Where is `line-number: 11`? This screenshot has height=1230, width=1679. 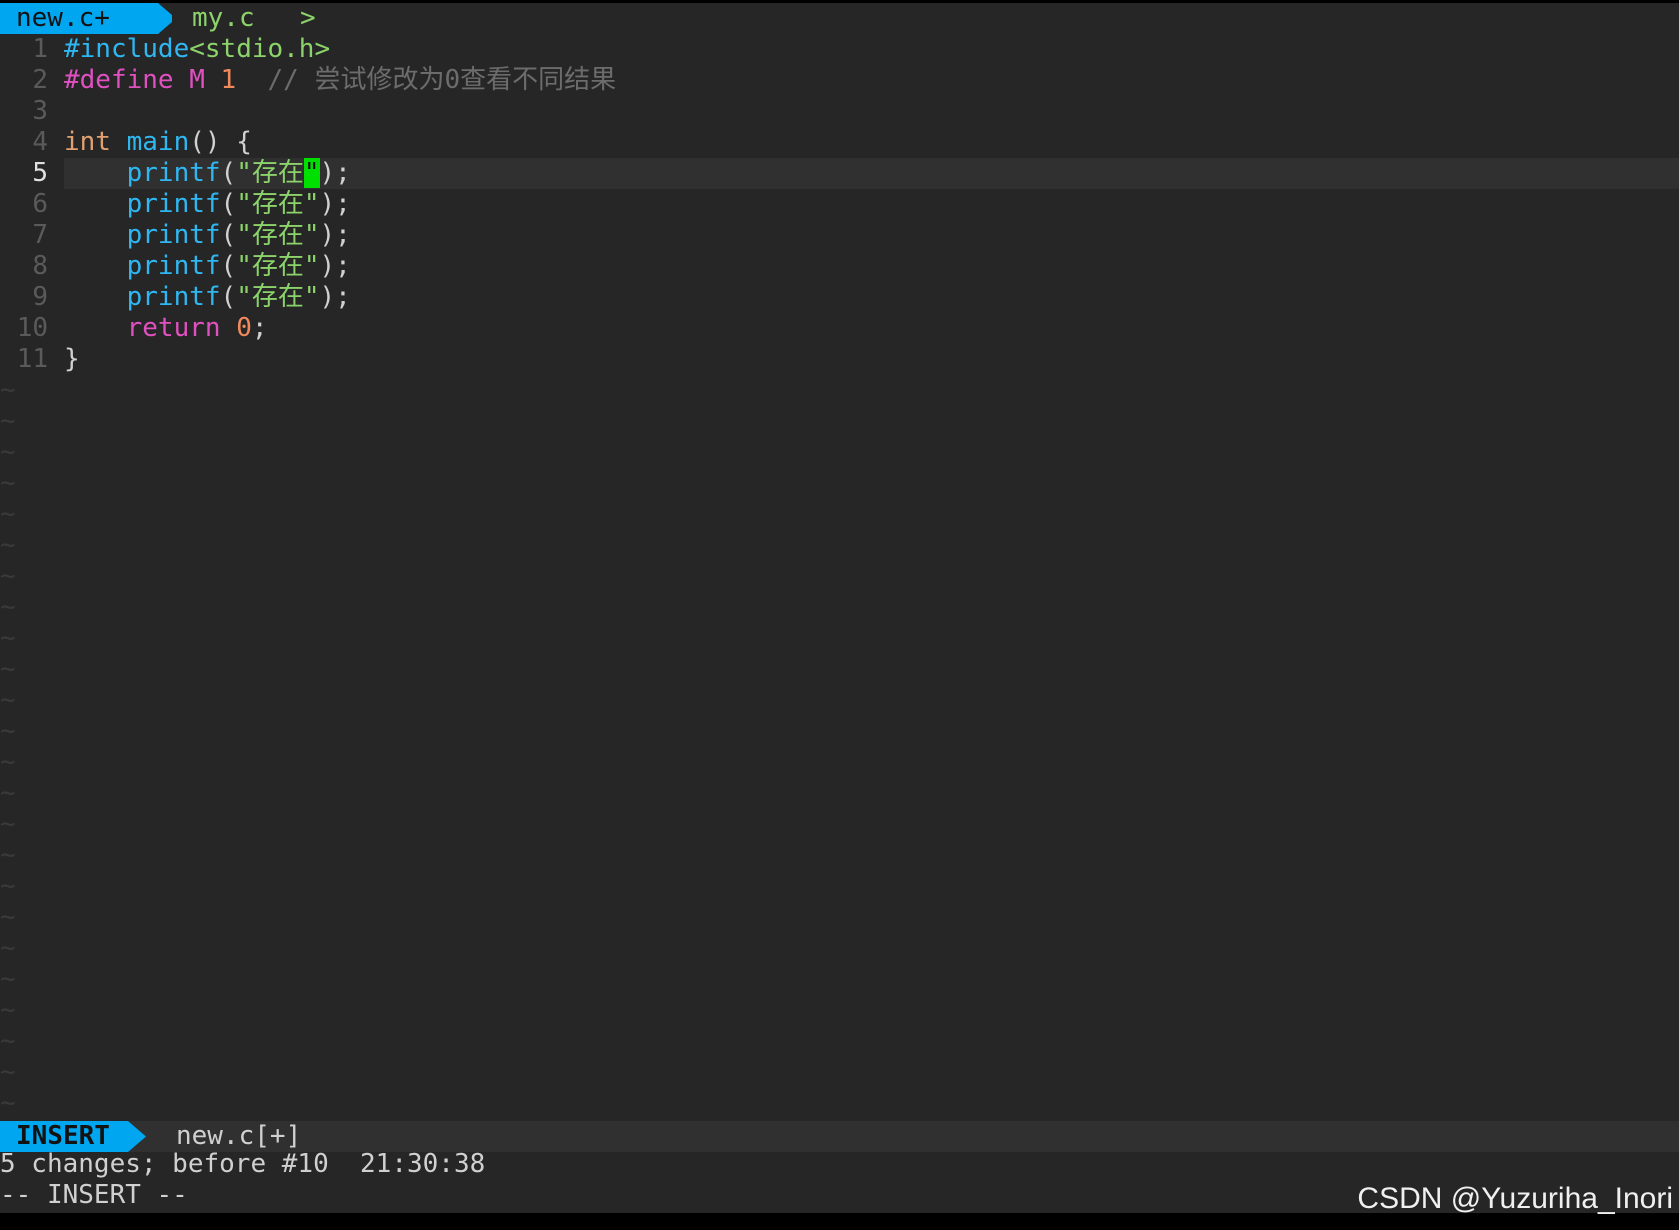 line-number: 11 is located at coordinates (32, 359).